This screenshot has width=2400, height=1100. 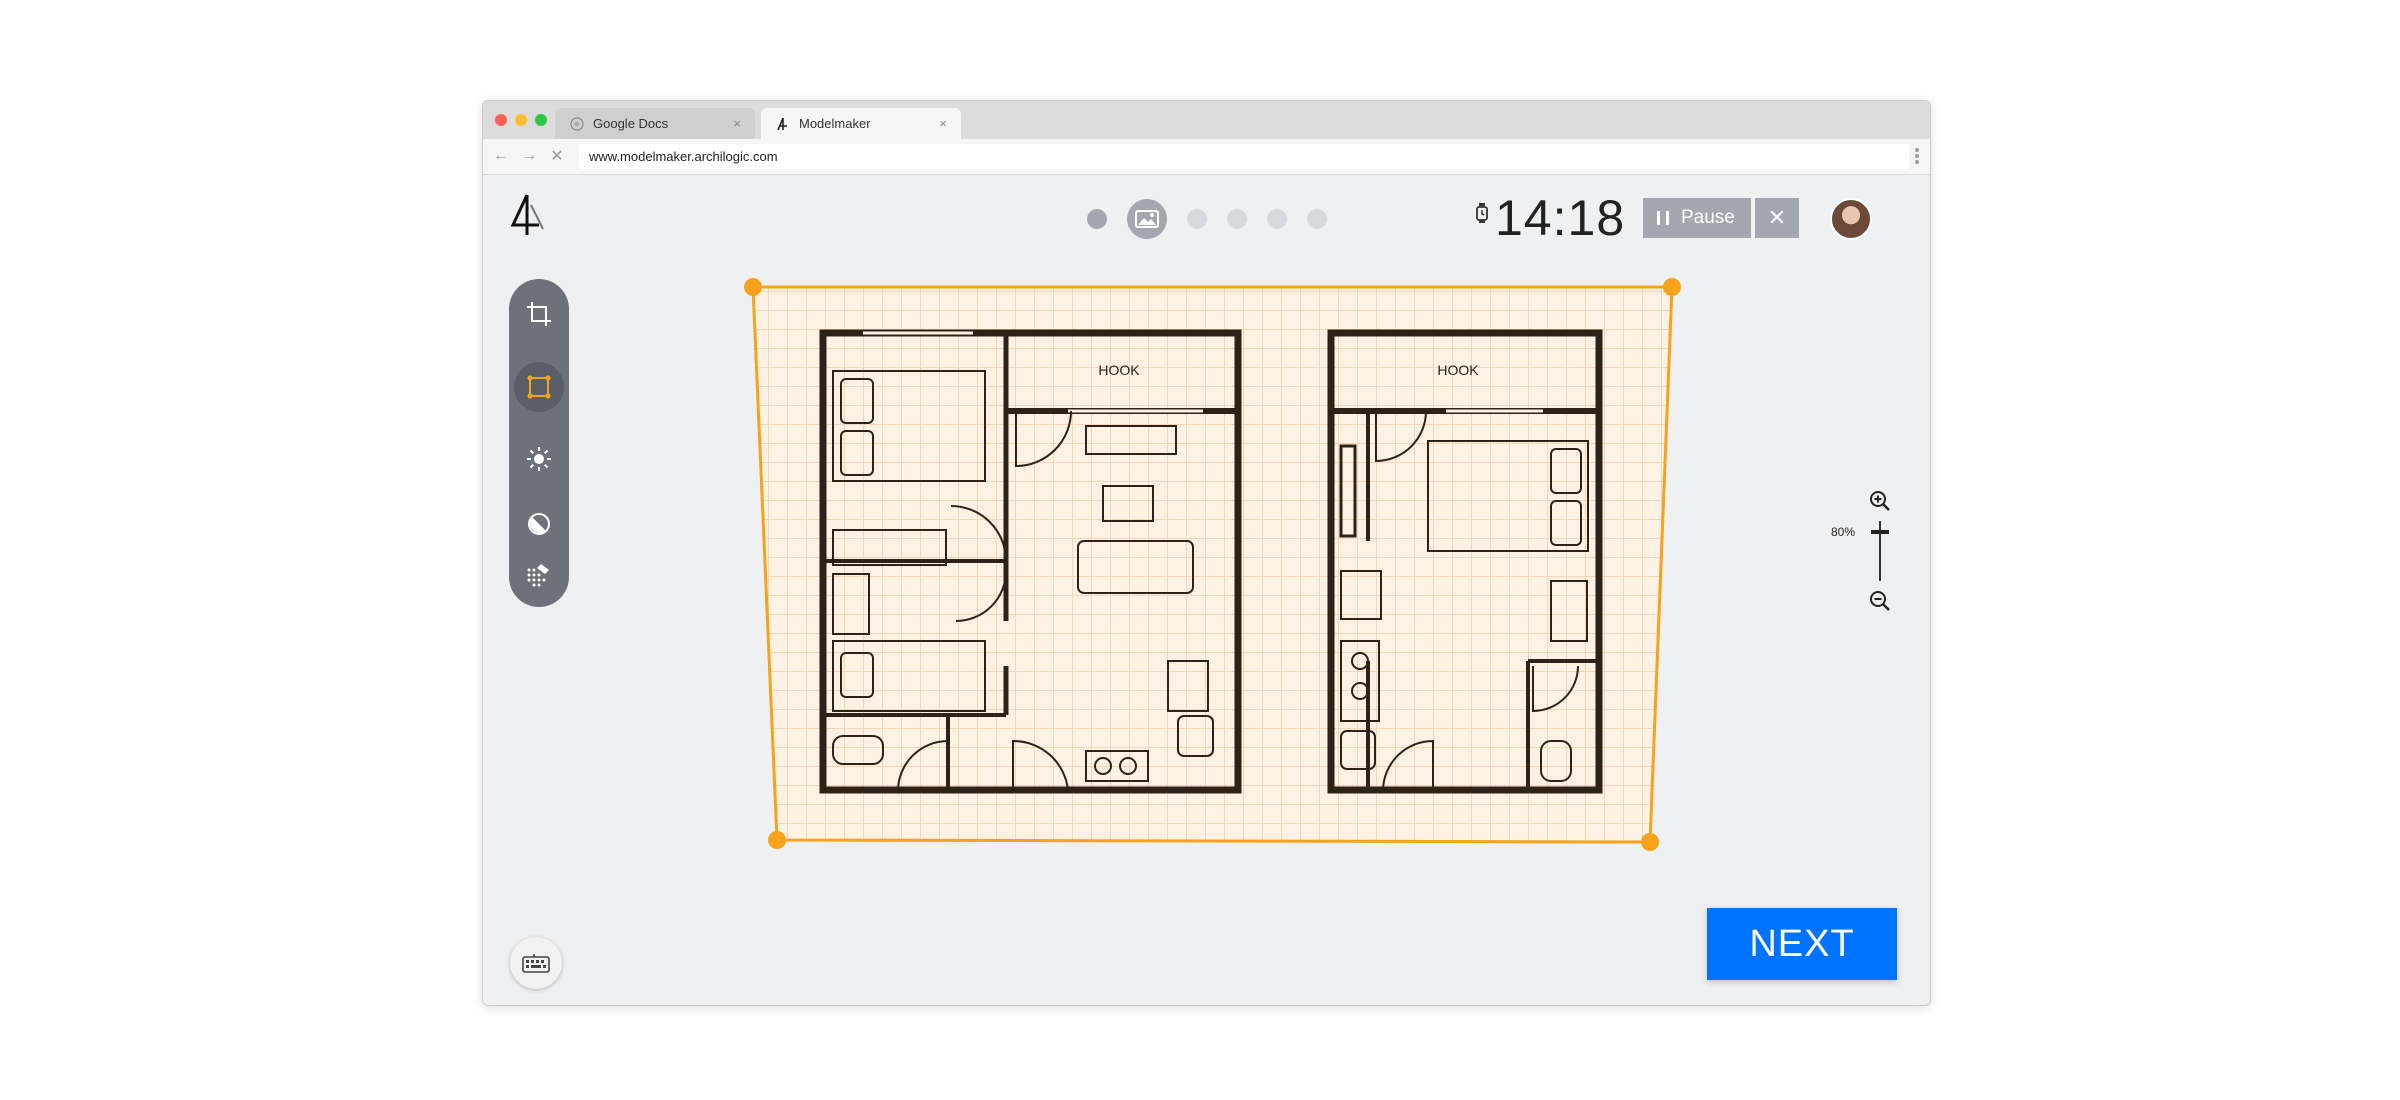 What do you see at coordinates (1843, 532) in the screenshot?
I see `zoom-level: 80%` at bounding box center [1843, 532].